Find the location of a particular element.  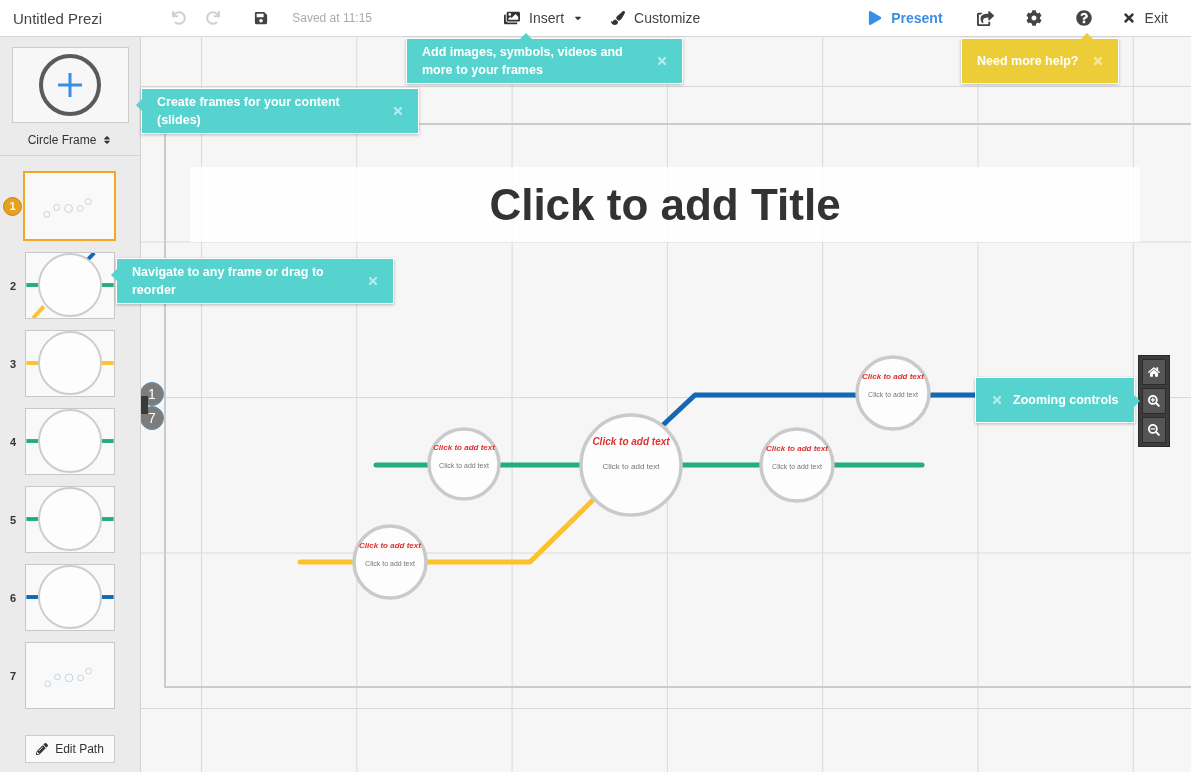

play-icon is located at coordinates (875, 18).